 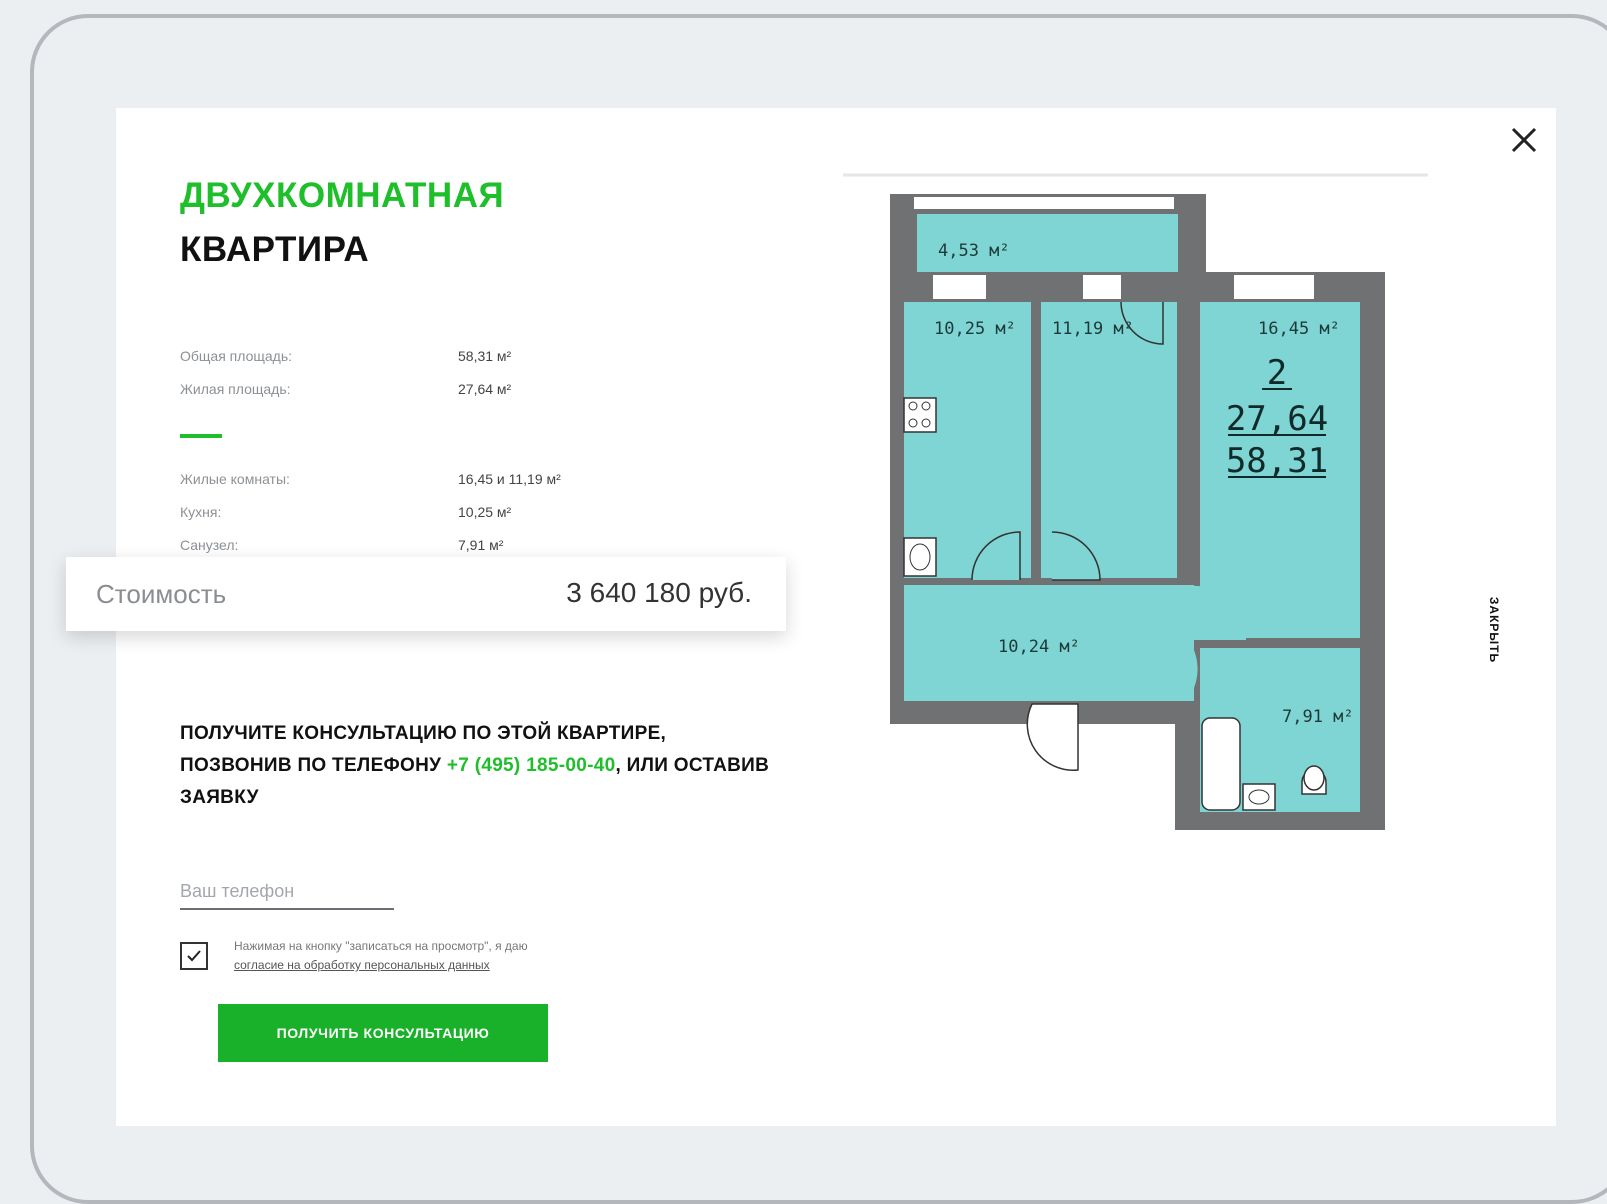 What do you see at coordinates (1277, 373) in the screenshot?
I see `summary-rooms-count: 2` at bounding box center [1277, 373].